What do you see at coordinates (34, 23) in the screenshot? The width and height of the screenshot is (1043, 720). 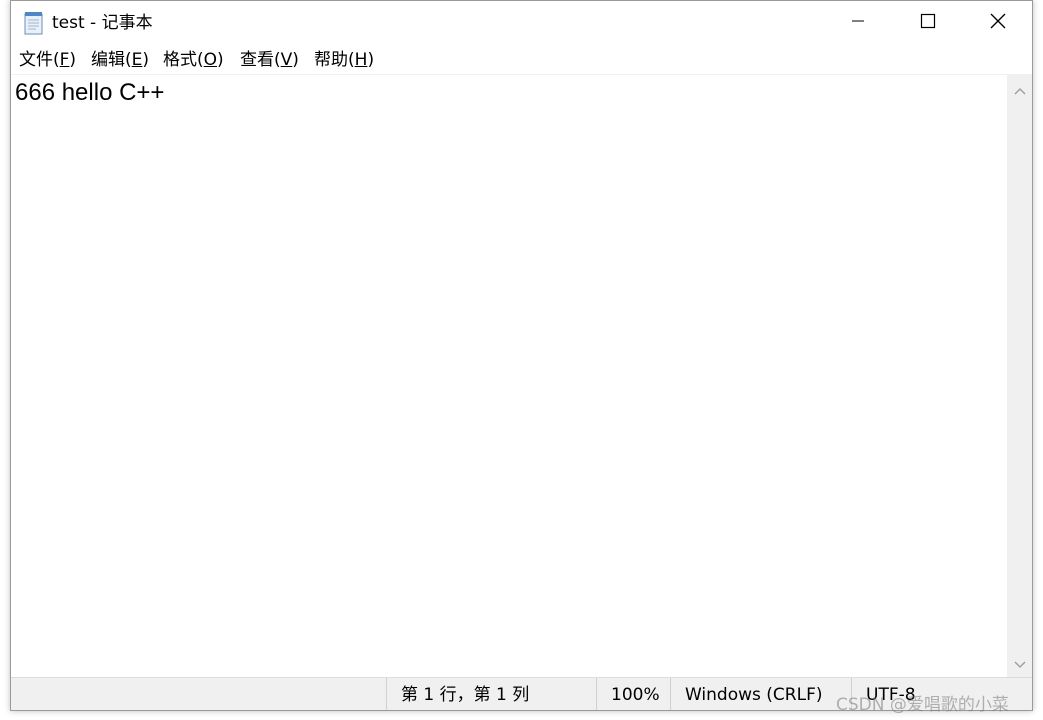 I see `notepad-icon` at bounding box center [34, 23].